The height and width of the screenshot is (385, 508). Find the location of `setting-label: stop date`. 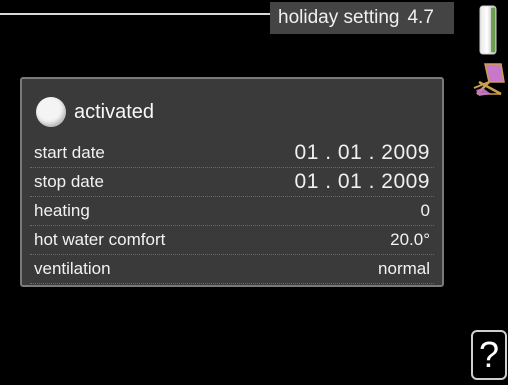

setting-label: stop date is located at coordinates (69, 181).